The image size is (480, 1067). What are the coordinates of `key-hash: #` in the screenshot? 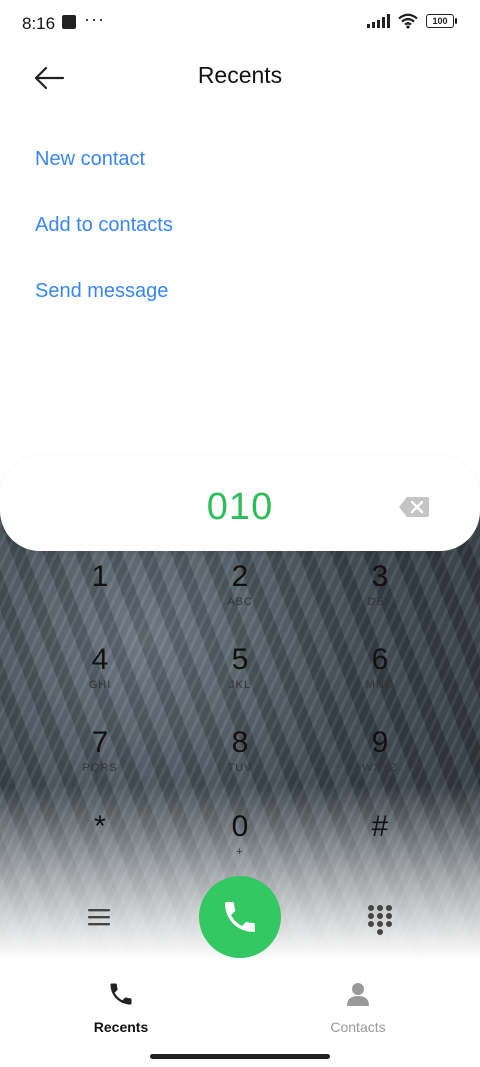 It's located at (380, 845).